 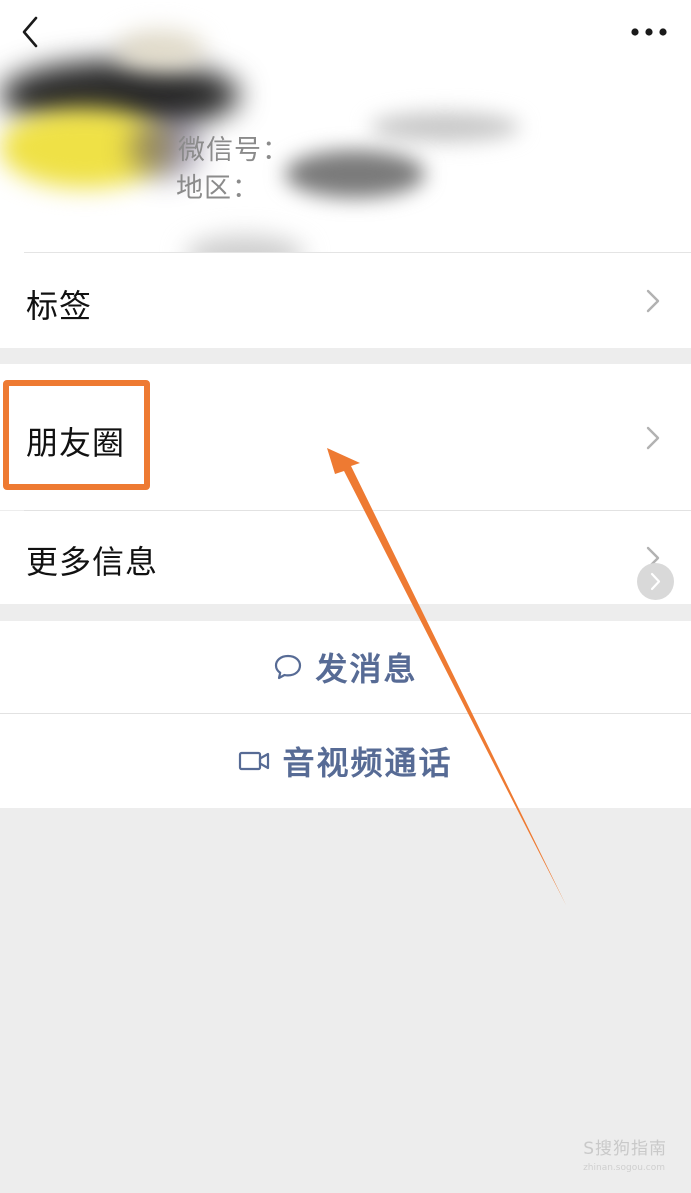 What do you see at coordinates (366, 669) in the screenshot?
I see `send-message-label: 发消息` at bounding box center [366, 669].